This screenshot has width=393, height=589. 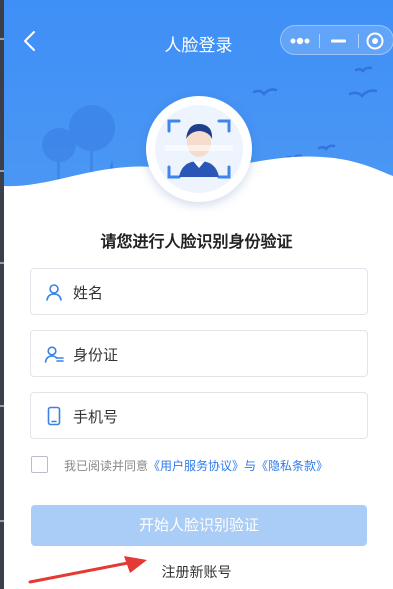 I want to click on close-button, so click(x=375, y=41).